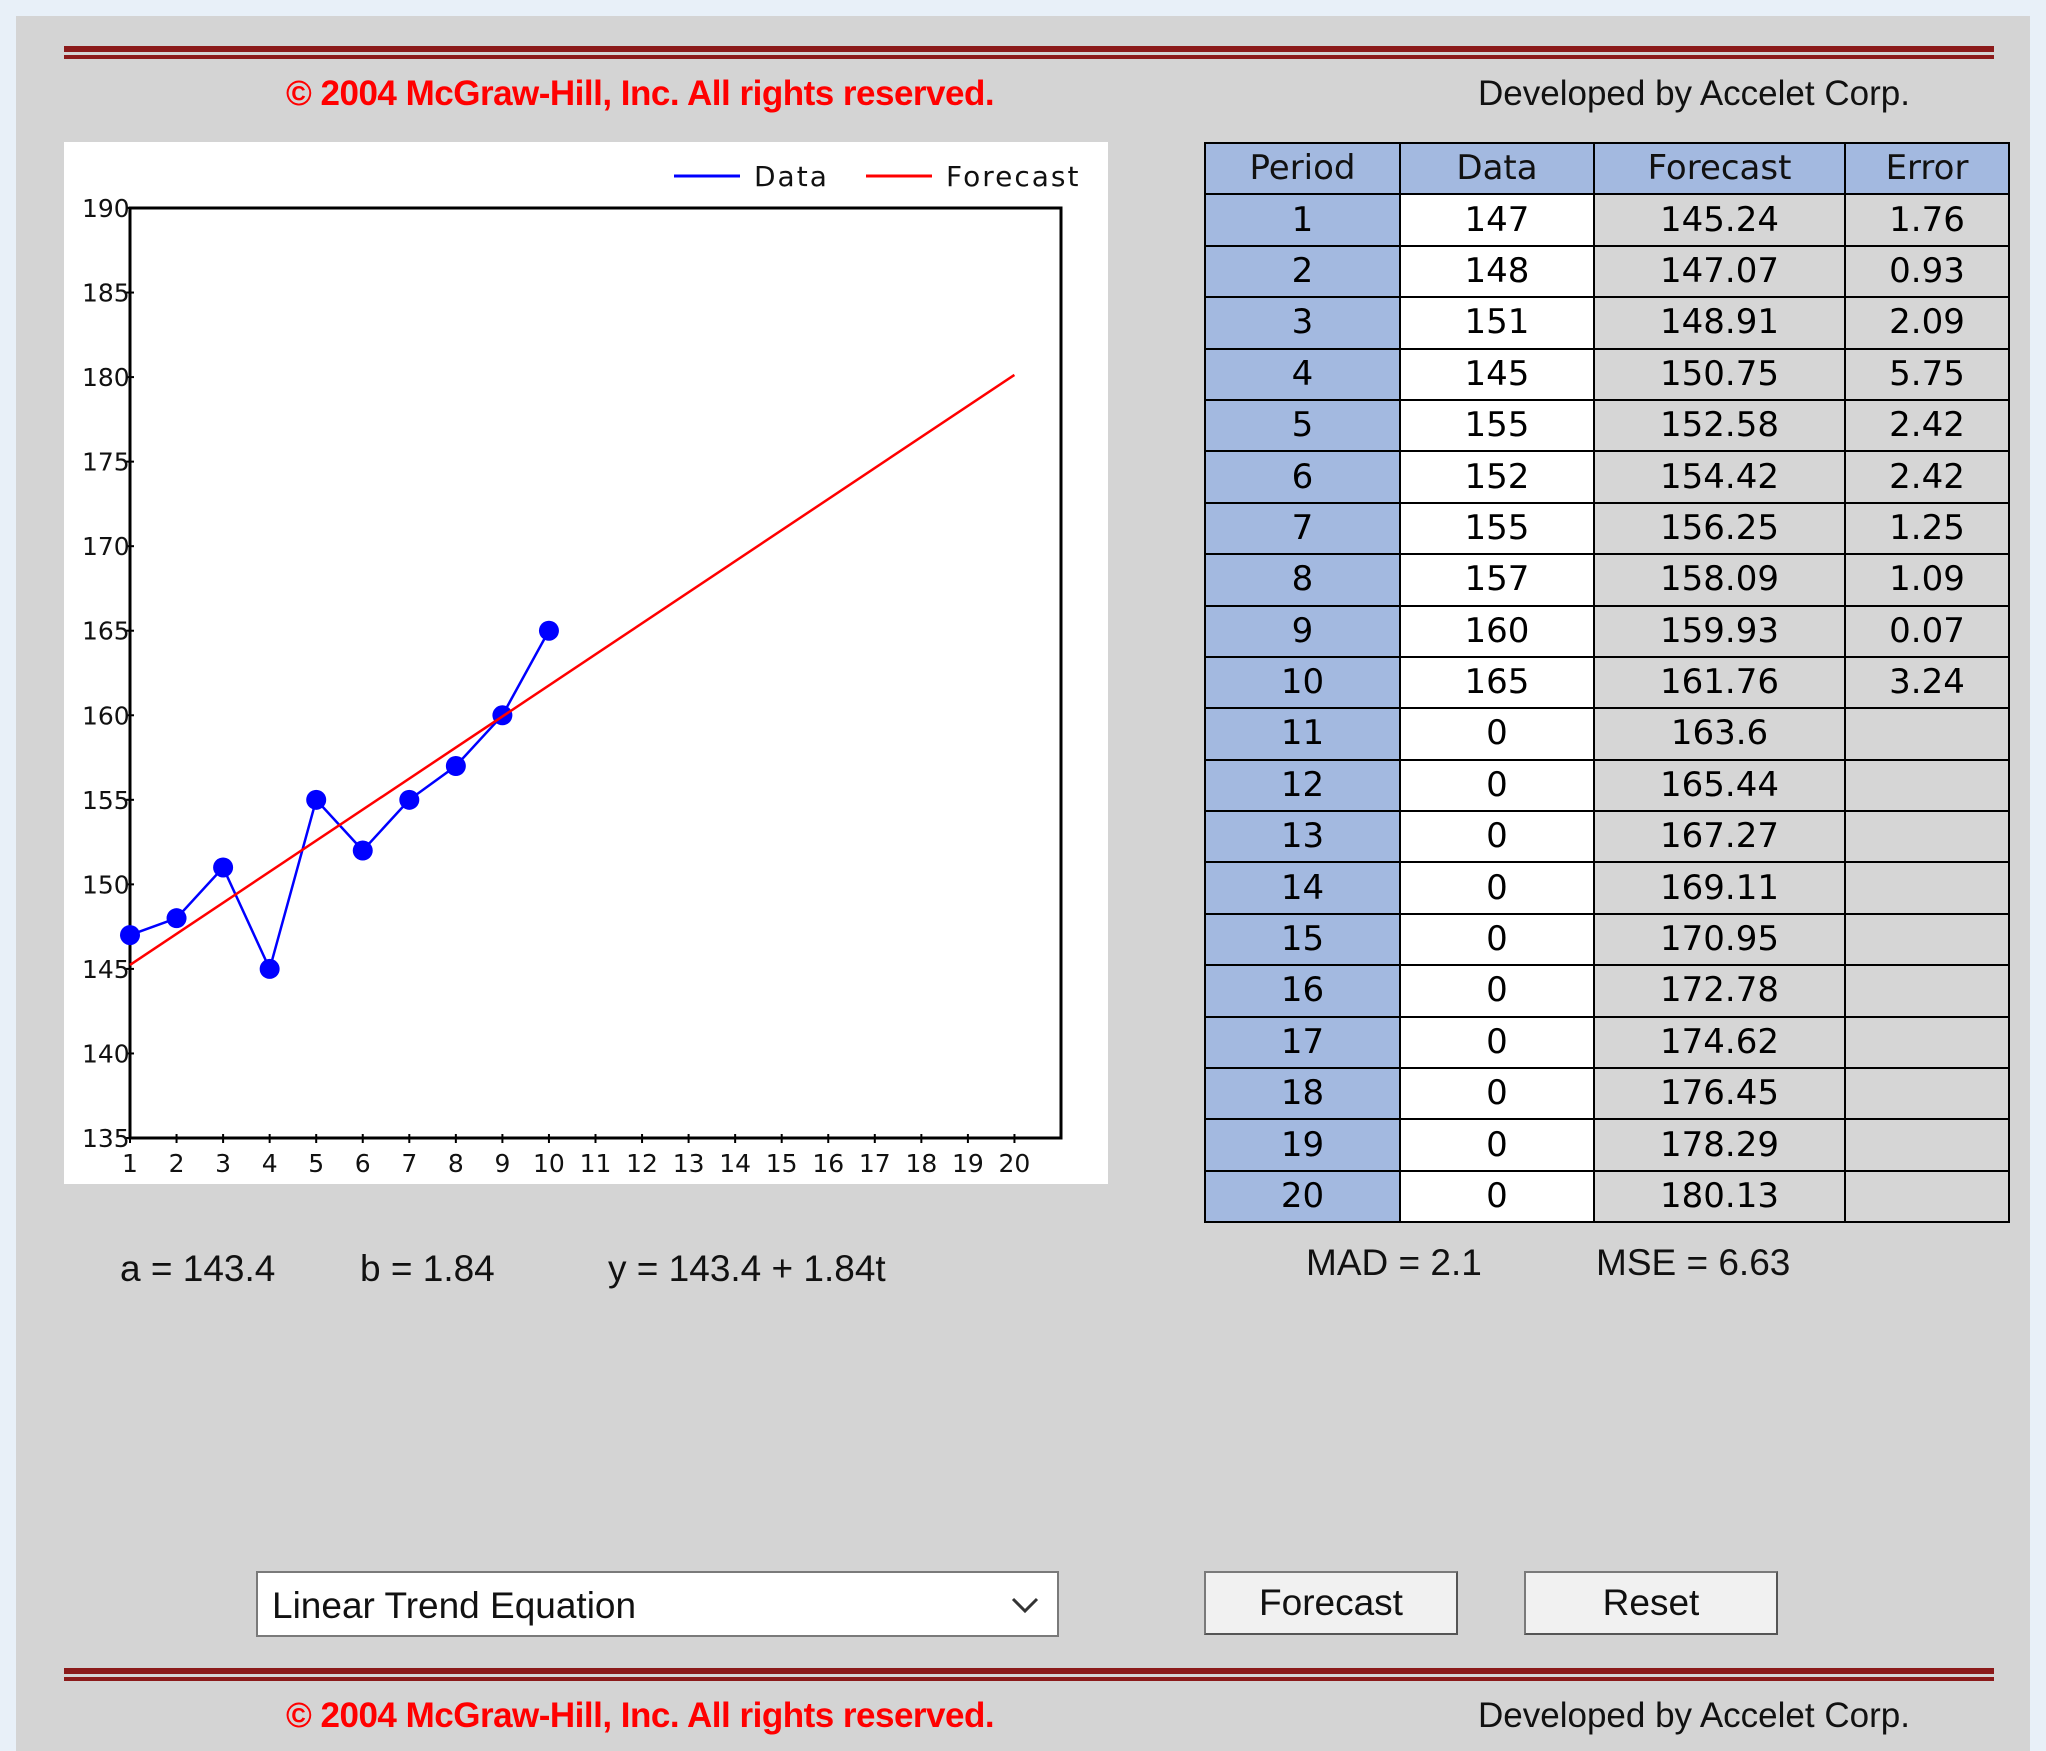  I want to click on x-tick-label: 2, so click(177, 1163).